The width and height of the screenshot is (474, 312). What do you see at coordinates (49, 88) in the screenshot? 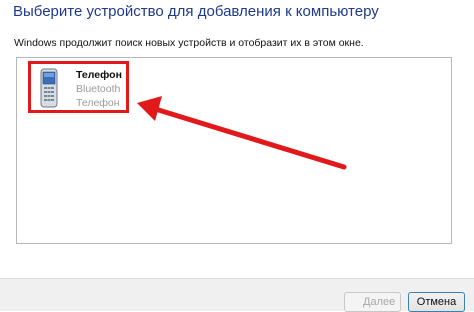
I see `mobile-phone-icon` at bounding box center [49, 88].